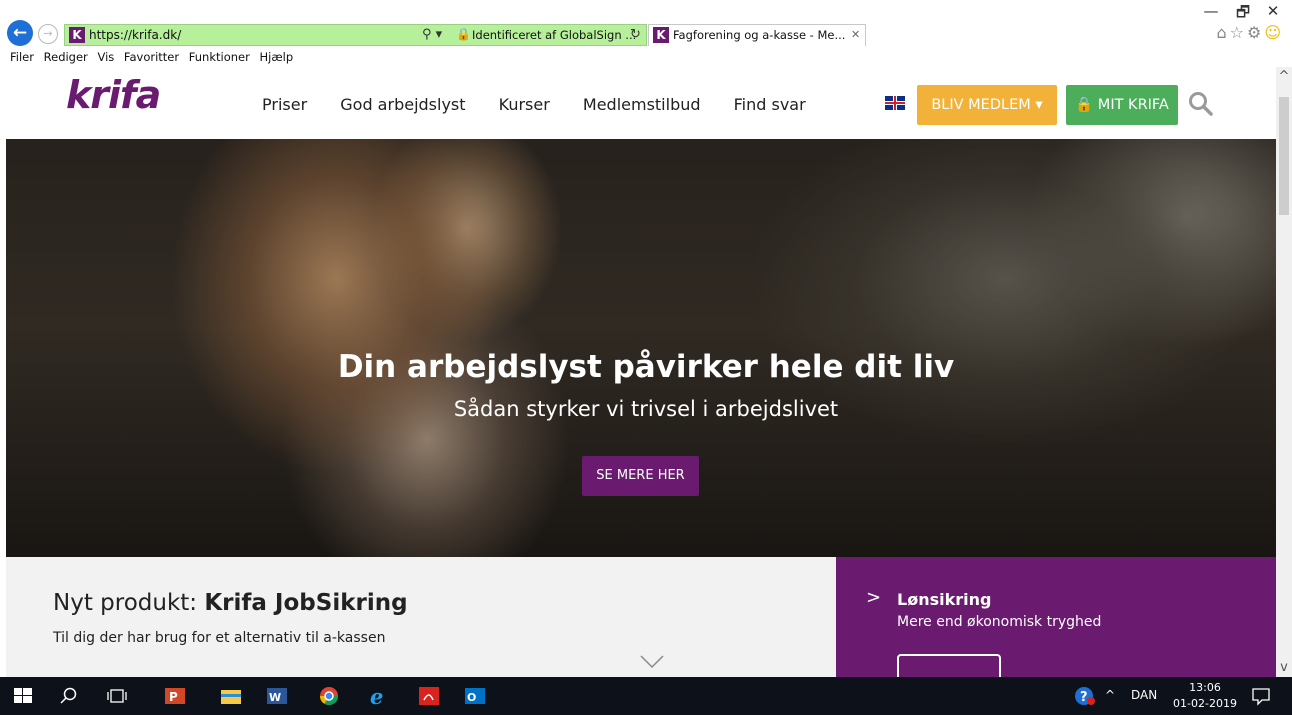 The width and height of the screenshot is (1292, 715). What do you see at coordinates (1122, 105) in the screenshot?
I see `mit-krifa-button: 🔒 MIT KRIFA` at bounding box center [1122, 105].